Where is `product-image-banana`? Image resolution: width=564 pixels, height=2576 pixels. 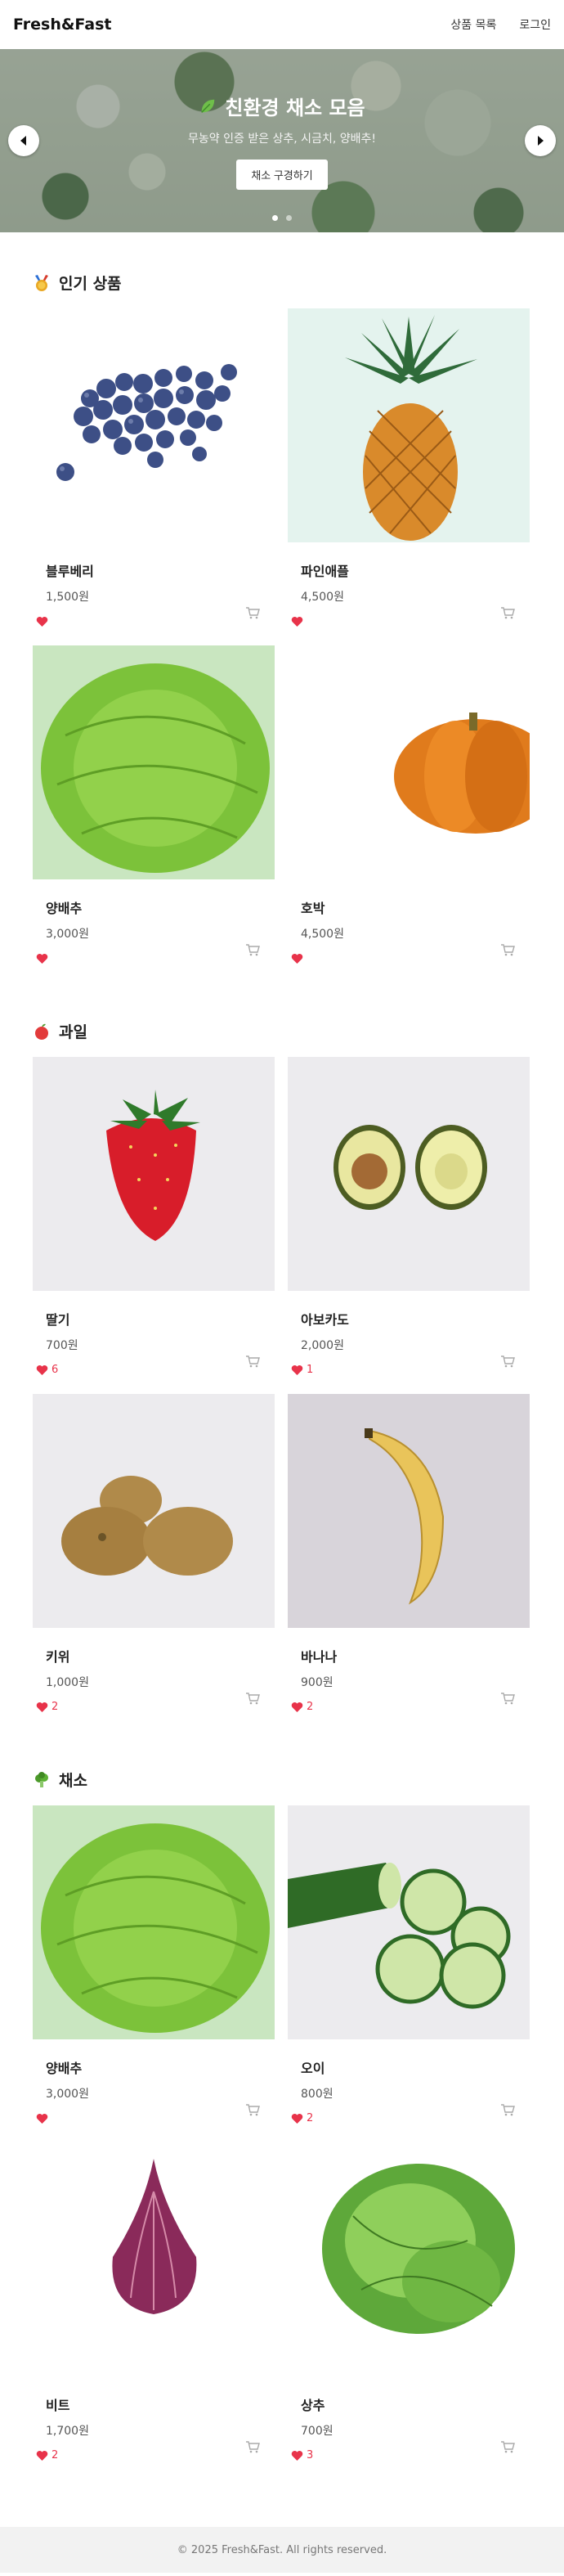 product-image-banana is located at coordinates (409, 1511).